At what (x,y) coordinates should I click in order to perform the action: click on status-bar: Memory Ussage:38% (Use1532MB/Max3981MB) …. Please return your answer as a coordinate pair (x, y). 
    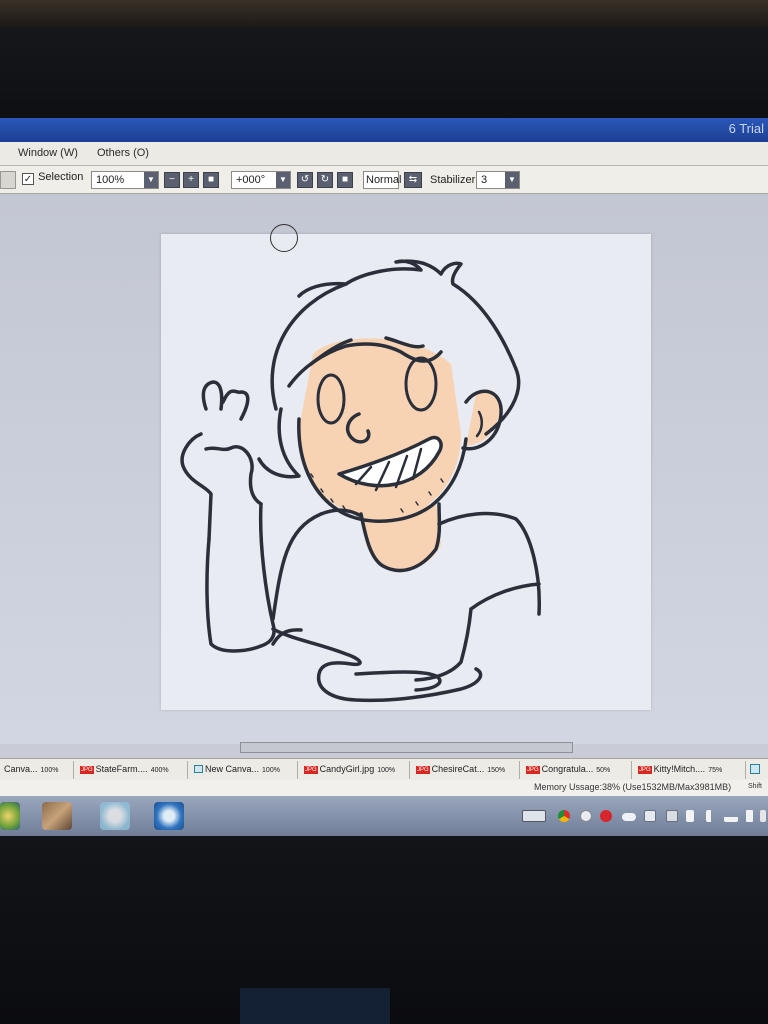
    Looking at the image, I should click on (384, 788).